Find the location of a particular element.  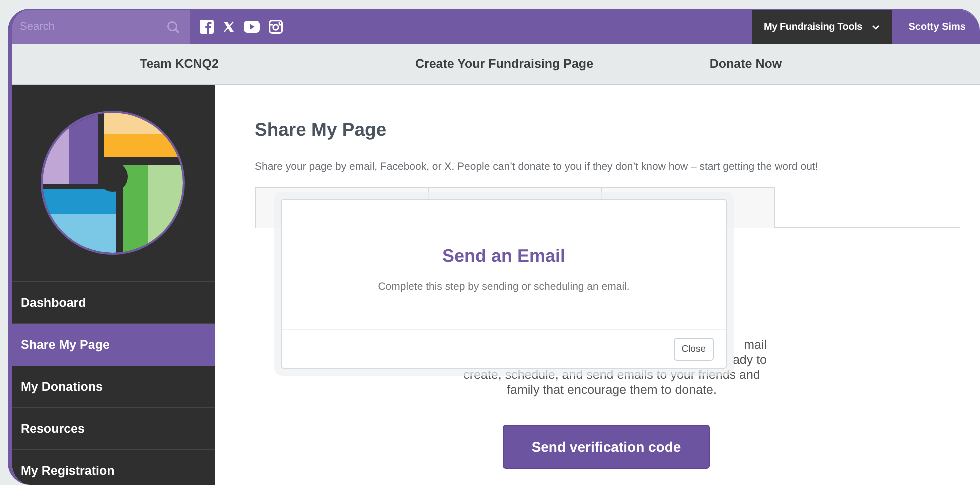

body-text: family that encourage them to donate. is located at coordinates (612, 390).